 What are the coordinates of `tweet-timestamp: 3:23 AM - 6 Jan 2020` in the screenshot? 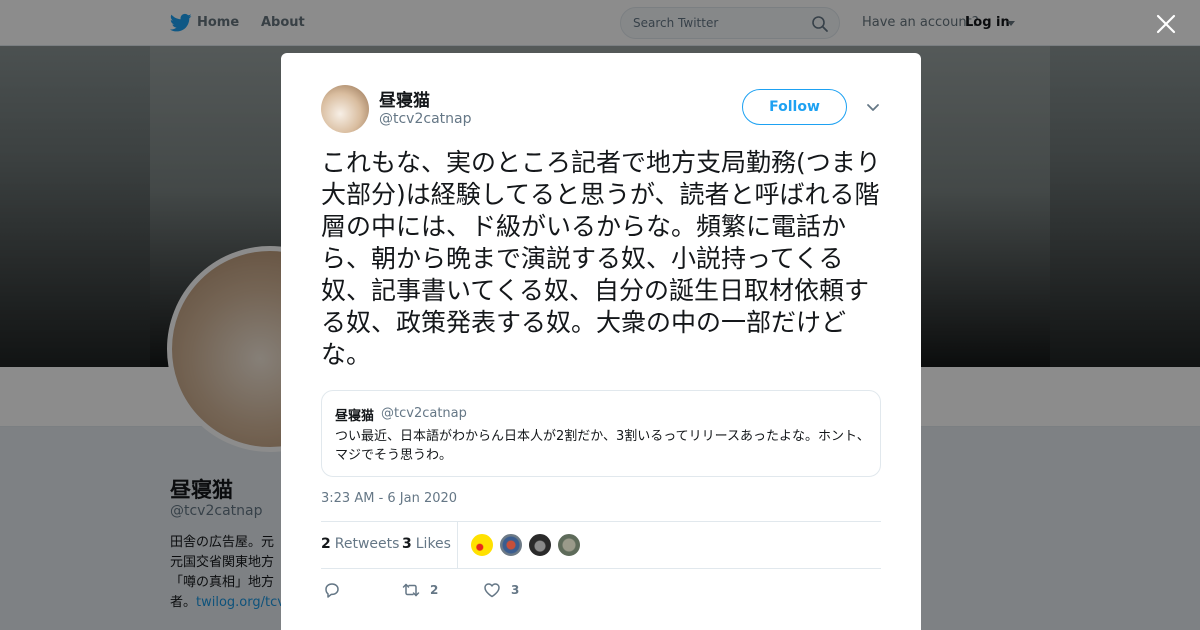 It's located at (389, 498).